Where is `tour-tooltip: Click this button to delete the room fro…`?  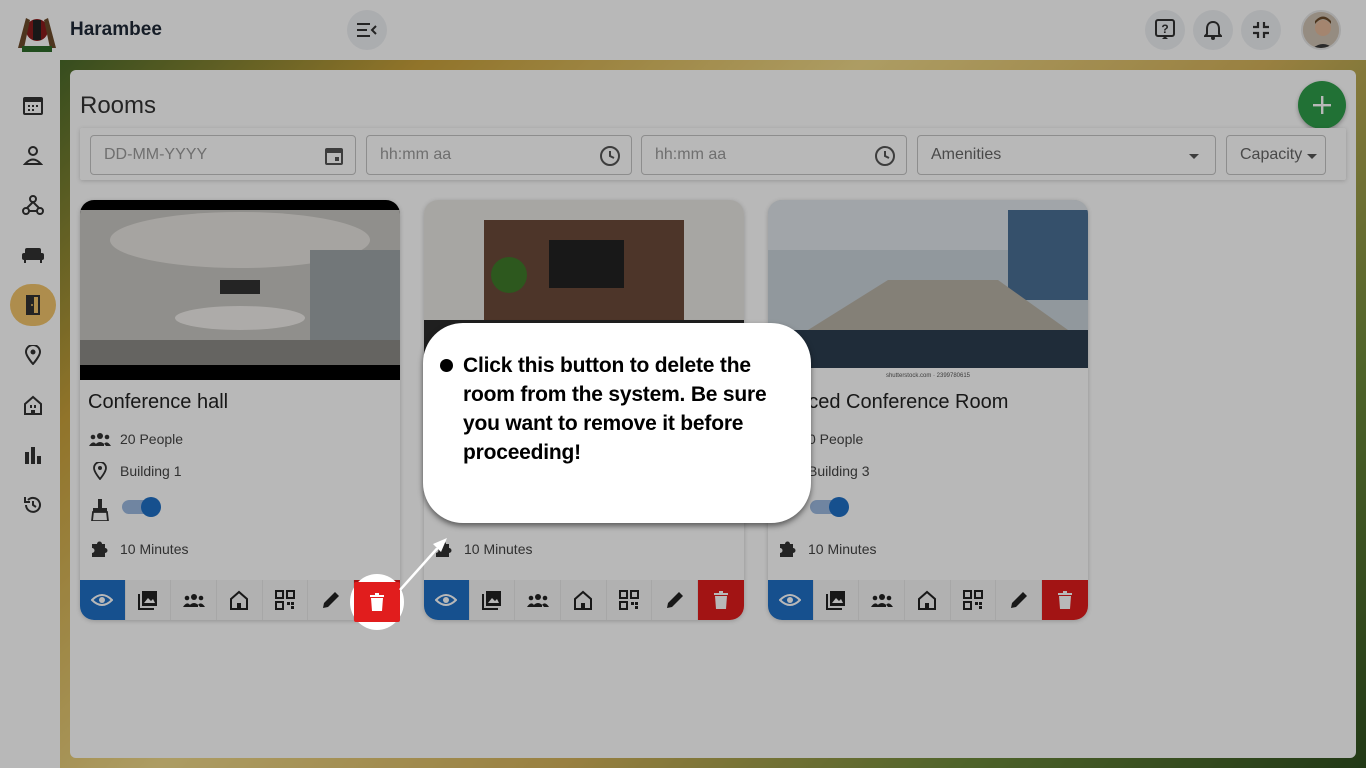
tour-tooltip: Click this button to delete the room fro… is located at coordinates (617, 423).